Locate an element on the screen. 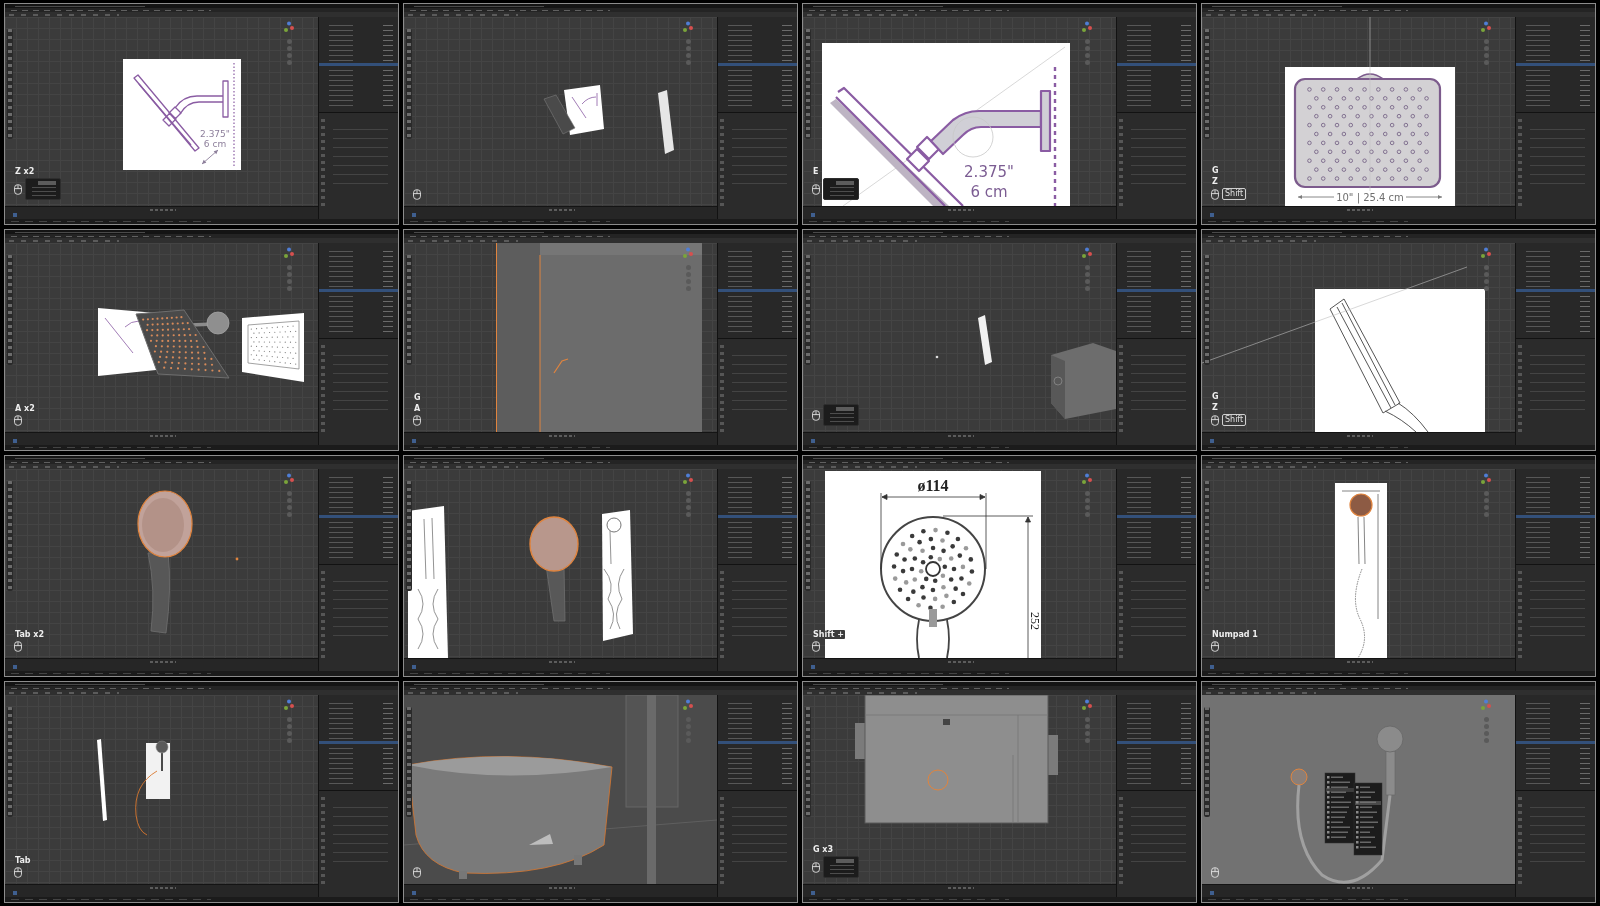 The height and width of the screenshot is (906, 1600). key-label: G x3 is located at coordinates (823, 849).